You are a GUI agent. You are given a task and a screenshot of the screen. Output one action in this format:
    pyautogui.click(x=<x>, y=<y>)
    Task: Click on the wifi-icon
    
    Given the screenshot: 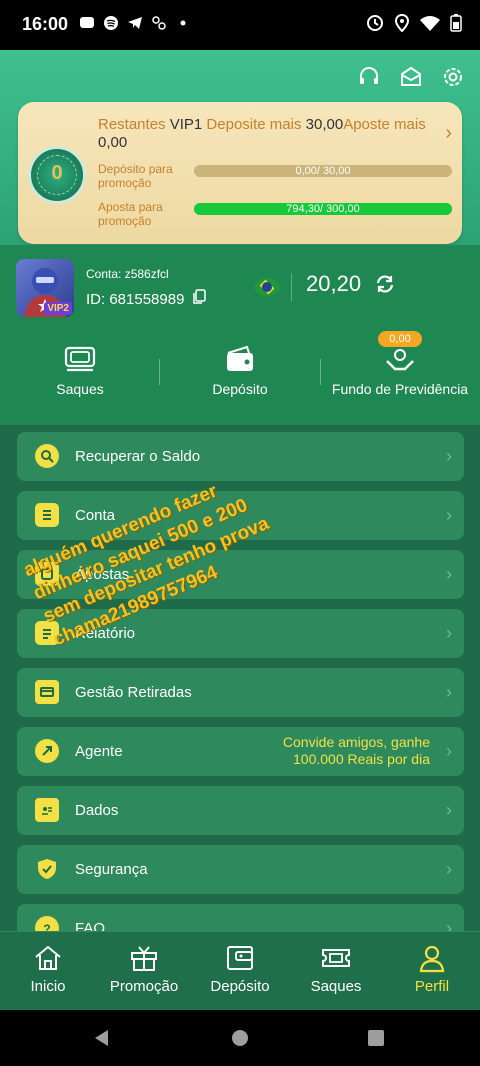 What is the action you would take?
    pyautogui.click(x=430, y=25)
    